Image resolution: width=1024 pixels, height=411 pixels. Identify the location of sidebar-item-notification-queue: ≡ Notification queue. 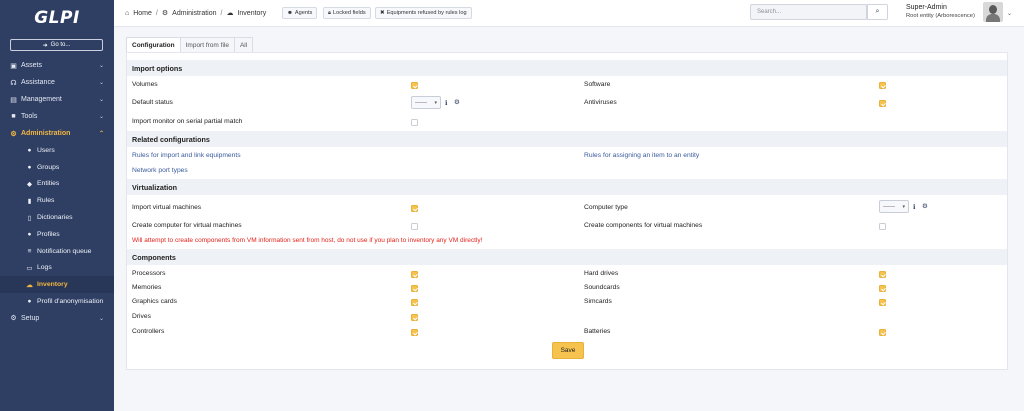
(57, 251).